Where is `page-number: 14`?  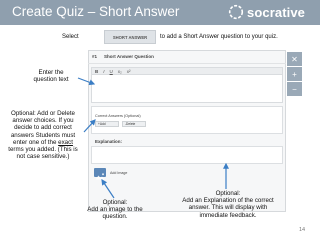
page-number: 14 is located at coordinates (302, 230).